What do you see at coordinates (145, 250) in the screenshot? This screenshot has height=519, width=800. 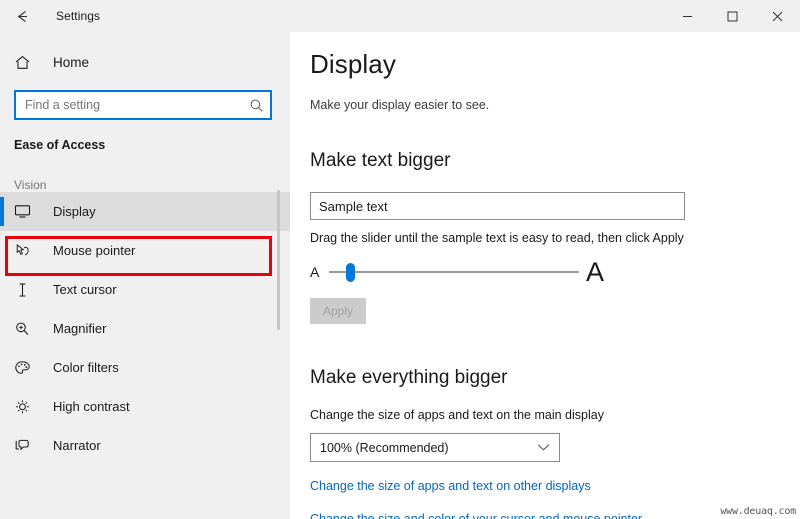 I see `sidebar-item-mouse-pointer: Mouse pointer` at bounding box center [145, 250].